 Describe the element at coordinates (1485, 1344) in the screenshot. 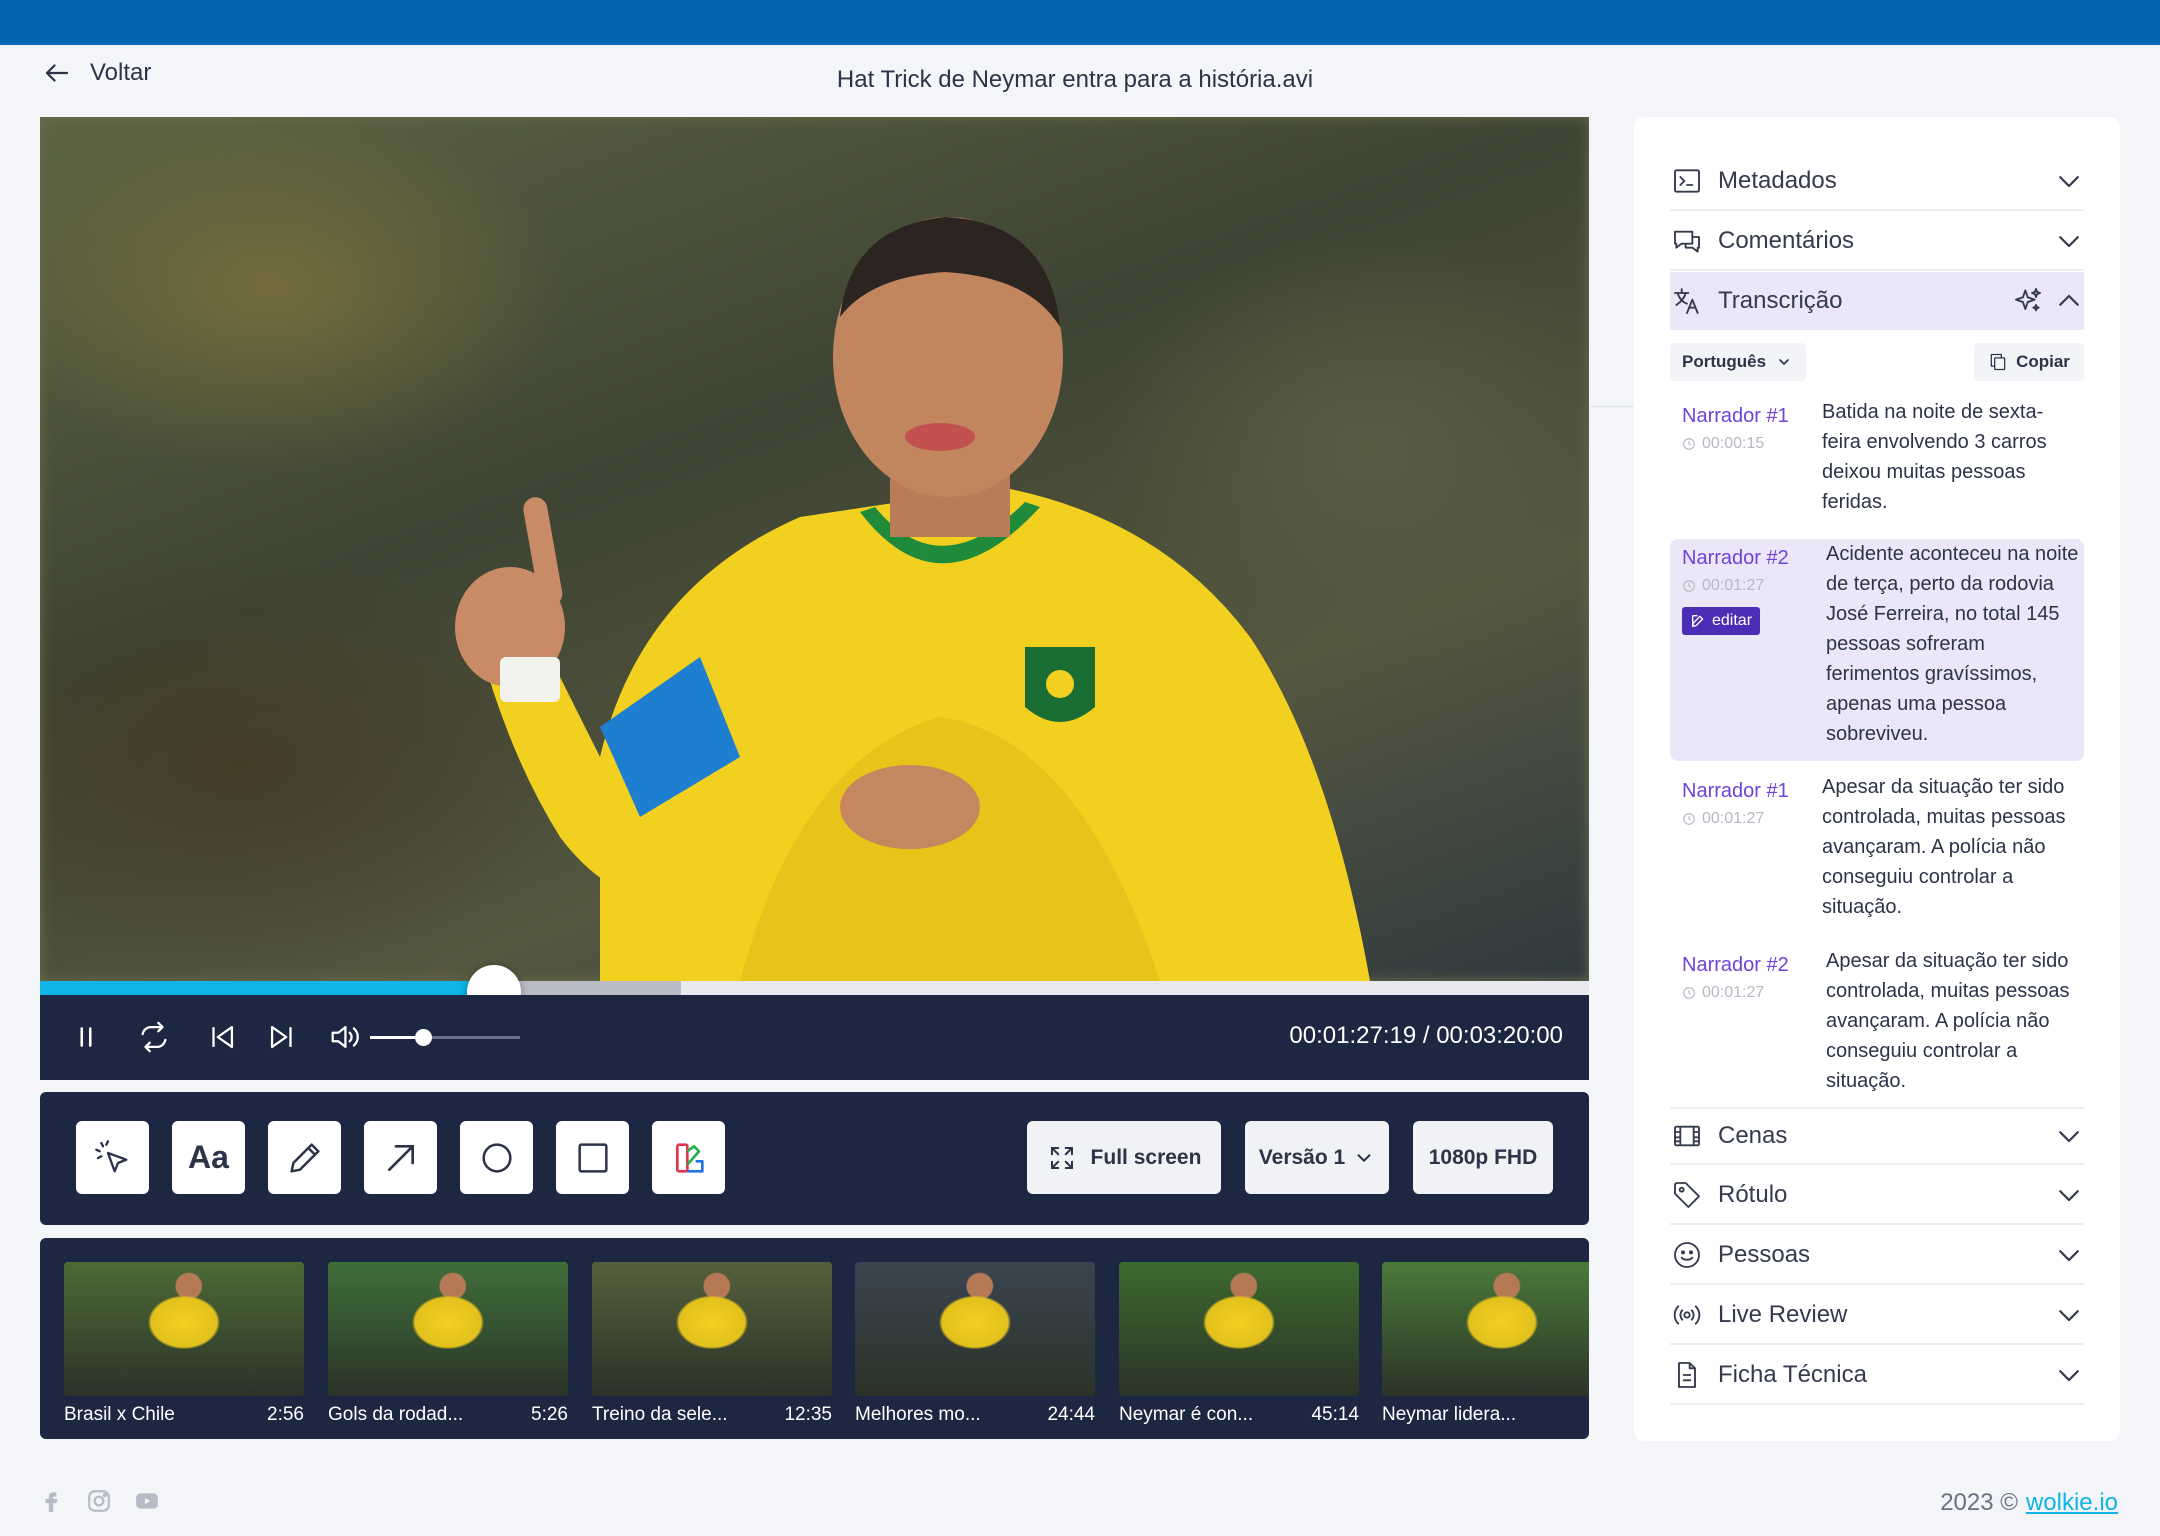

I see `video-thumbnail: Neymar lidera...5` at that location.